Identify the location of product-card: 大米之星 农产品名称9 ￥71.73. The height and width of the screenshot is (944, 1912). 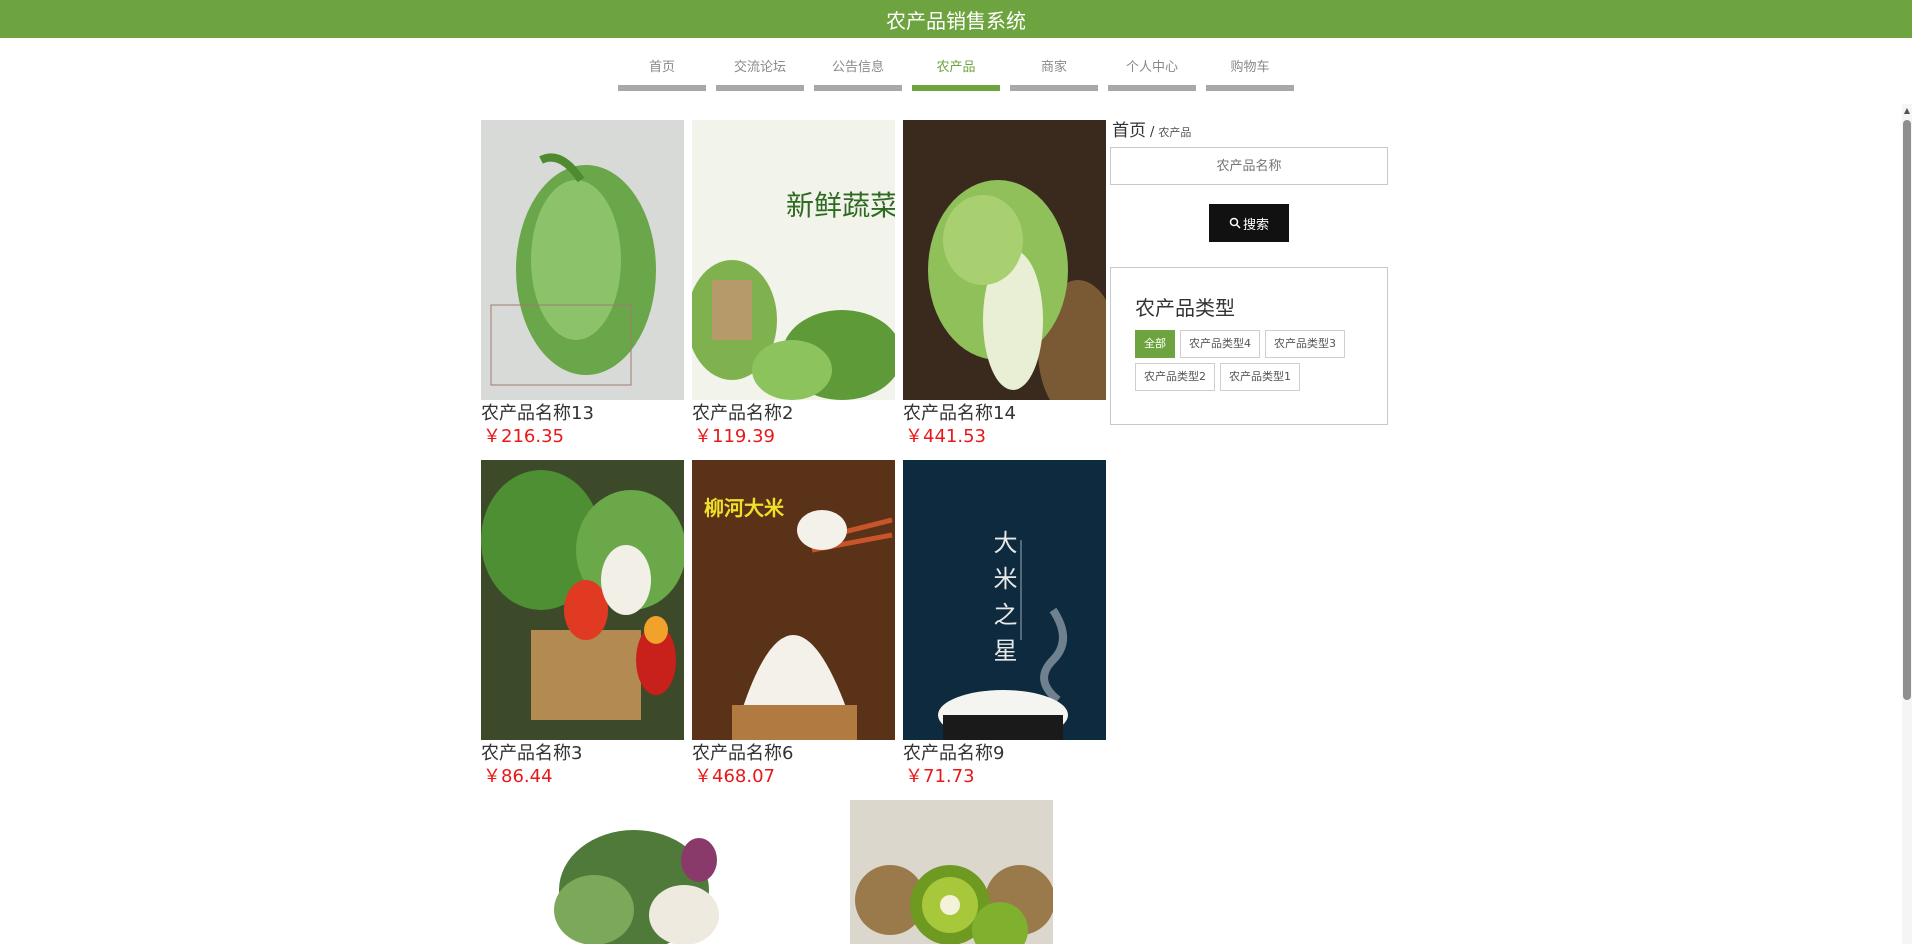
(1004, 624).